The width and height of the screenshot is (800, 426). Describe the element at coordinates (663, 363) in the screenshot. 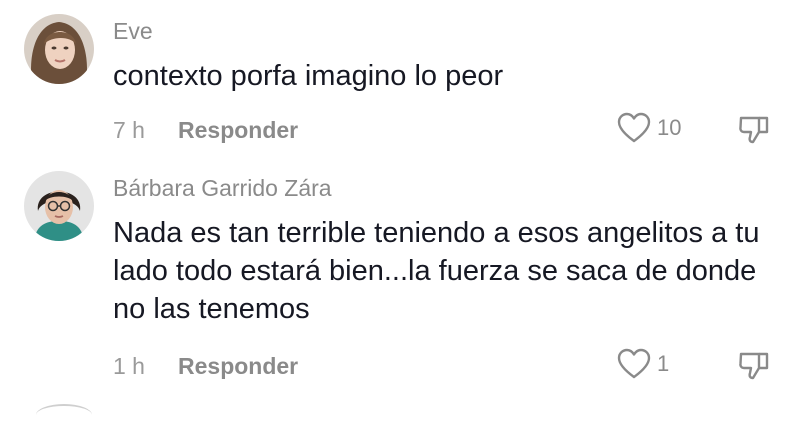

I see `like-count: 1` at that location.